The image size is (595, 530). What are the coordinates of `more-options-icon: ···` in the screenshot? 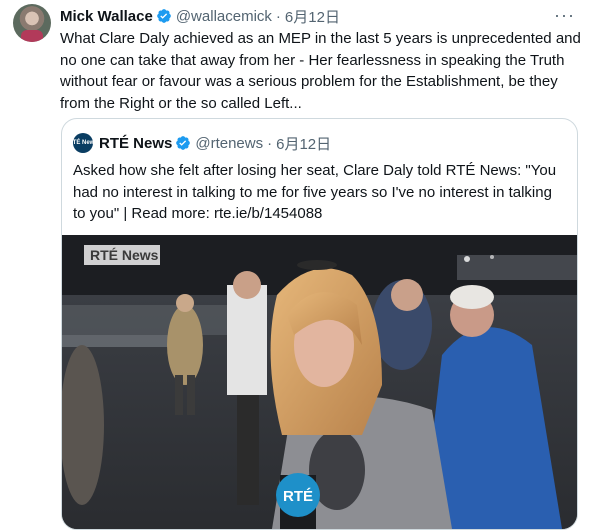 It's located at (564, 15).